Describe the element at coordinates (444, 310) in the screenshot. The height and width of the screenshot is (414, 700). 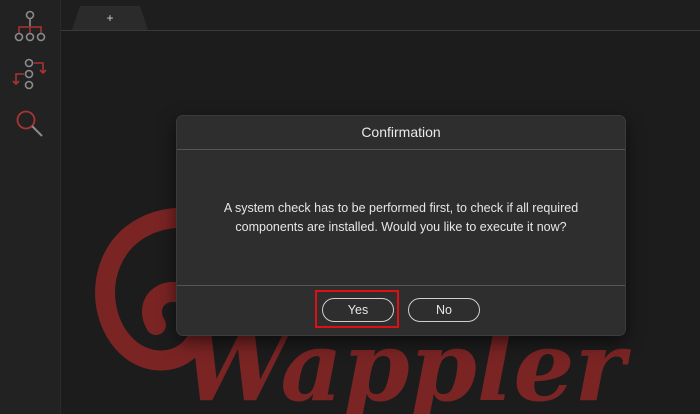
I see `no-button: No` at that location.